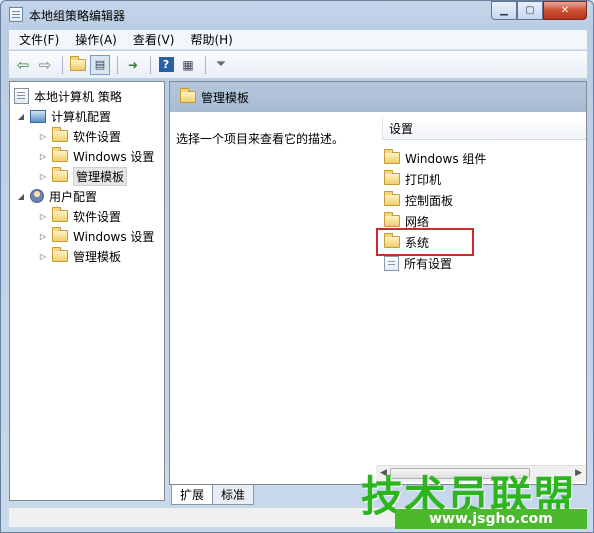 The image size is (594, 533). What do you see at coordinates (166, 65) in the screenshot?
I see `help-icon: ?` at bounding box center [166, 65].